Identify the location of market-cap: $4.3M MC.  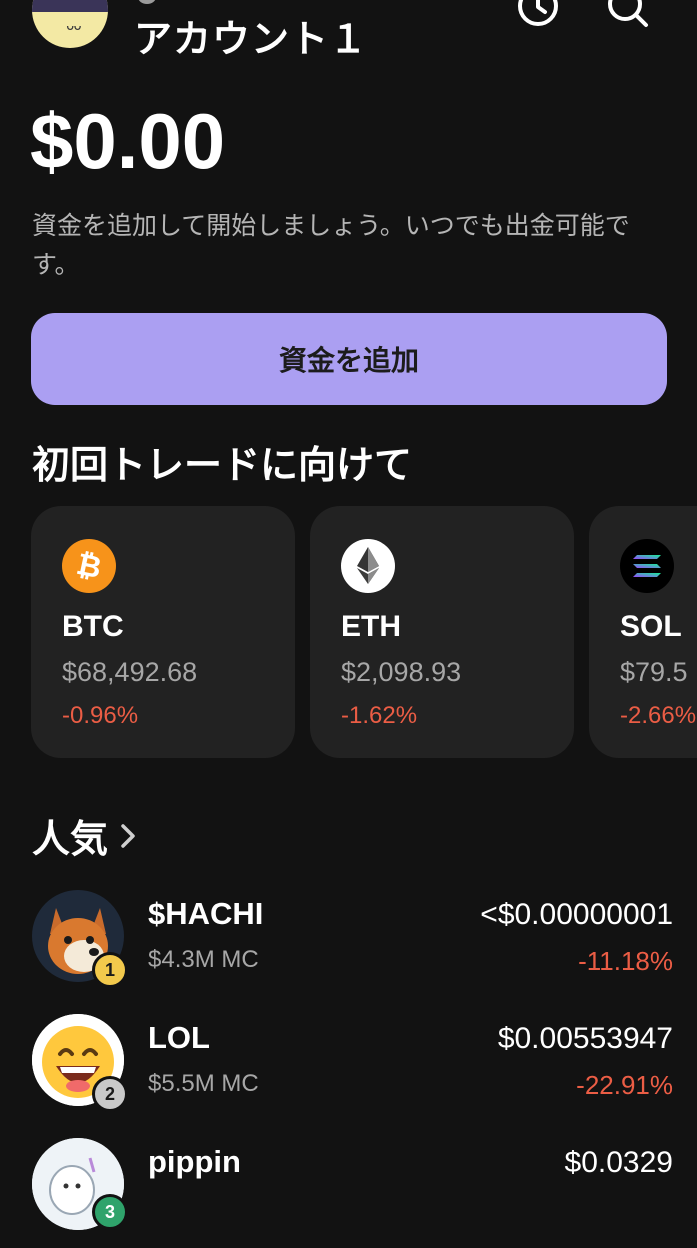
(203, 959).